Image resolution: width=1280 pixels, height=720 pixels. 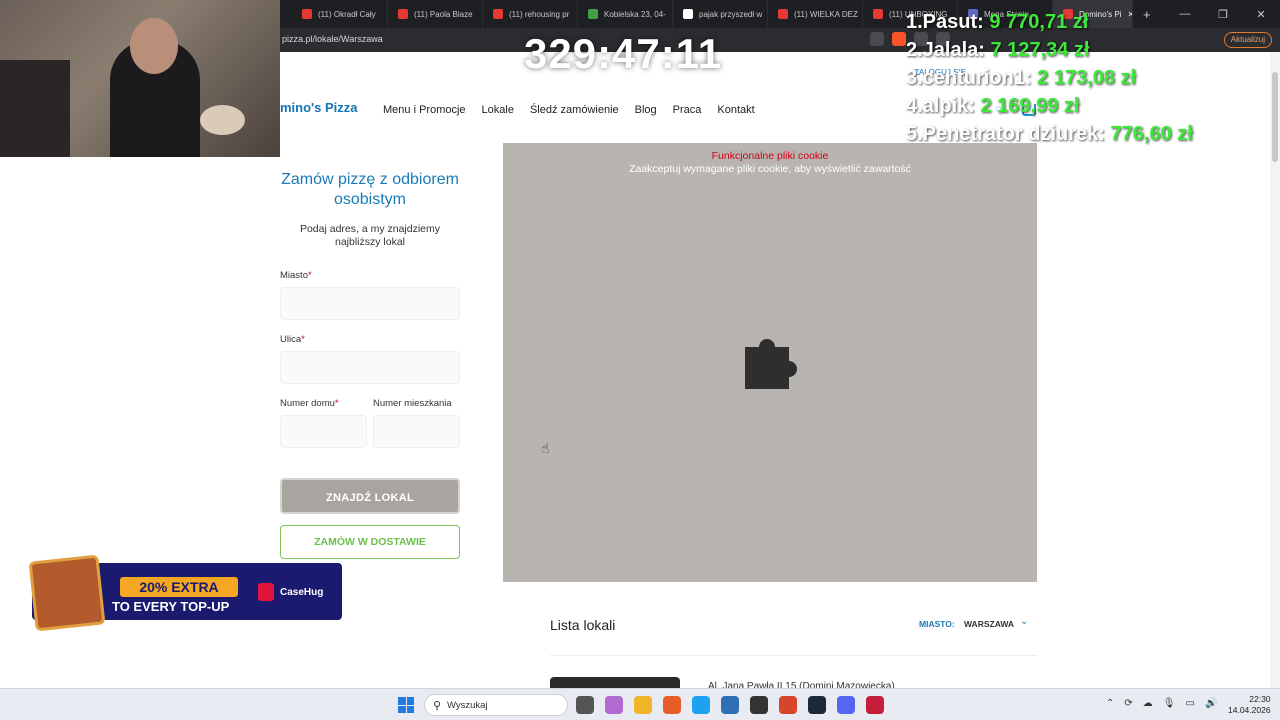 I want to click on webcam-chair, so click(x=35, y=108).